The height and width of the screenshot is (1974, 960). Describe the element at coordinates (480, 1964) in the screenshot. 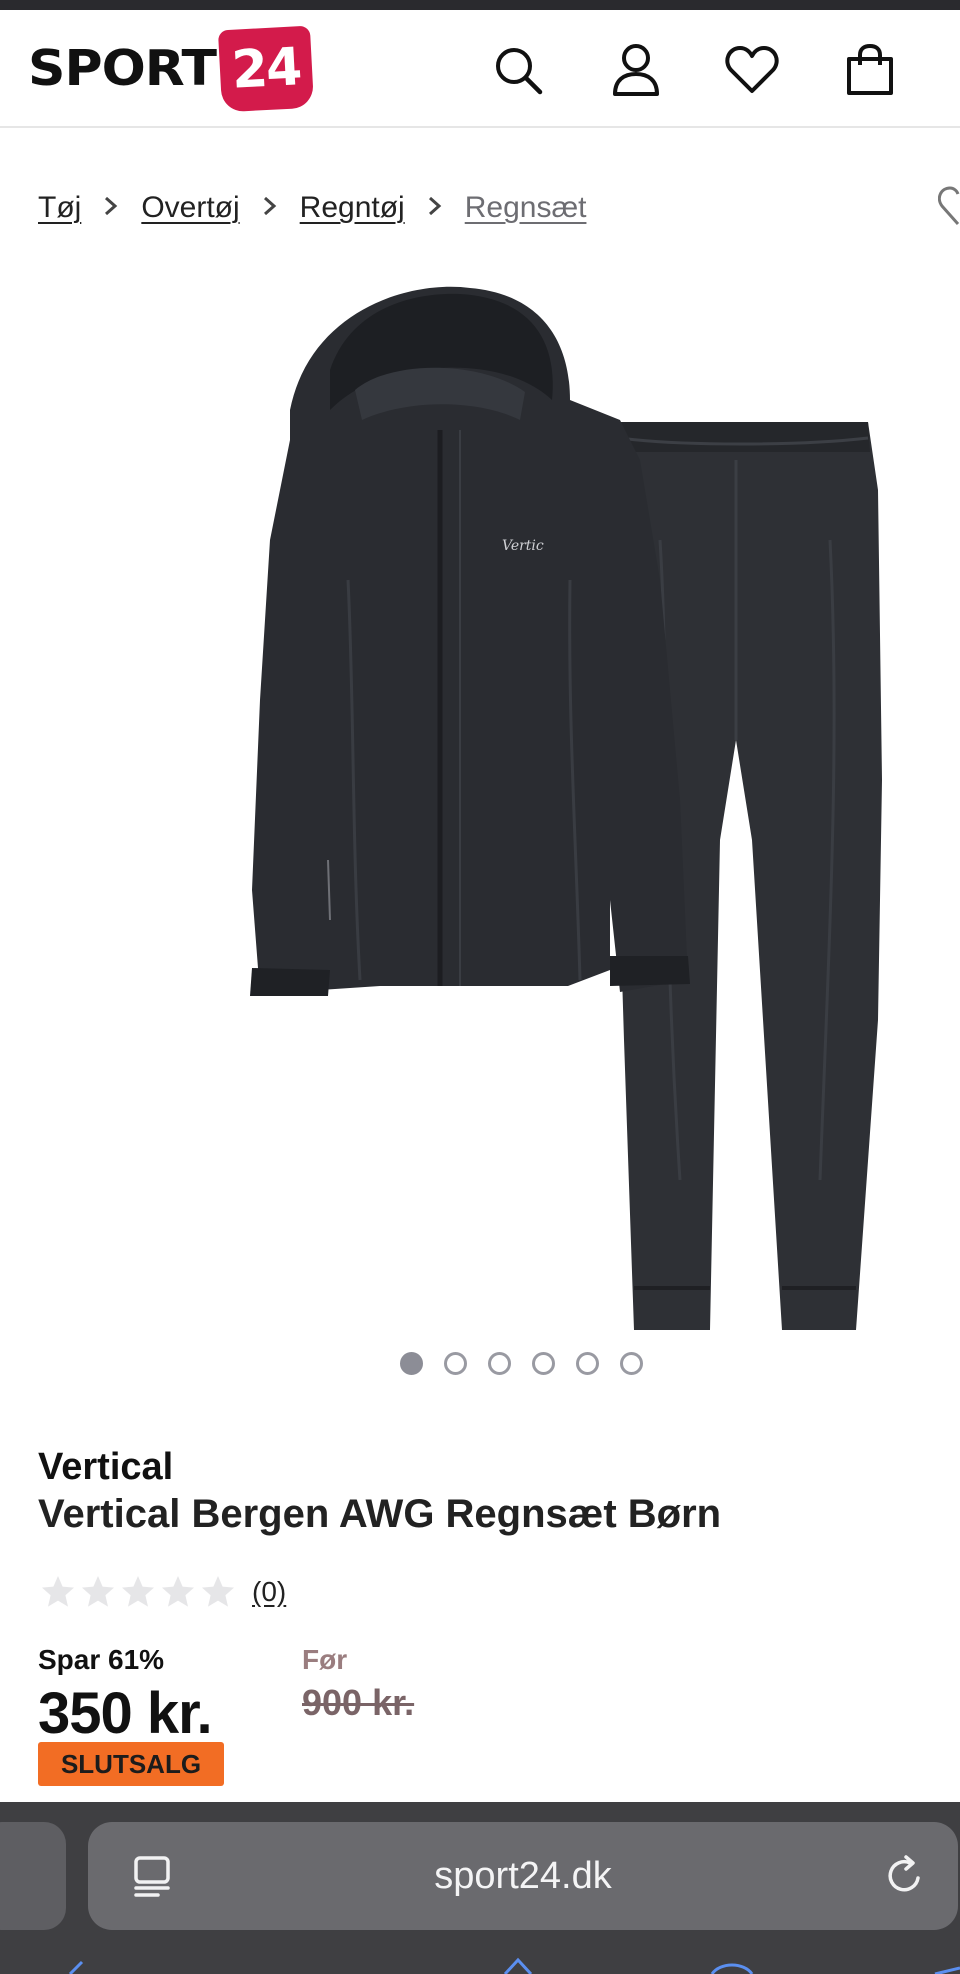

I see `browser-toolbar-peek` at that location.